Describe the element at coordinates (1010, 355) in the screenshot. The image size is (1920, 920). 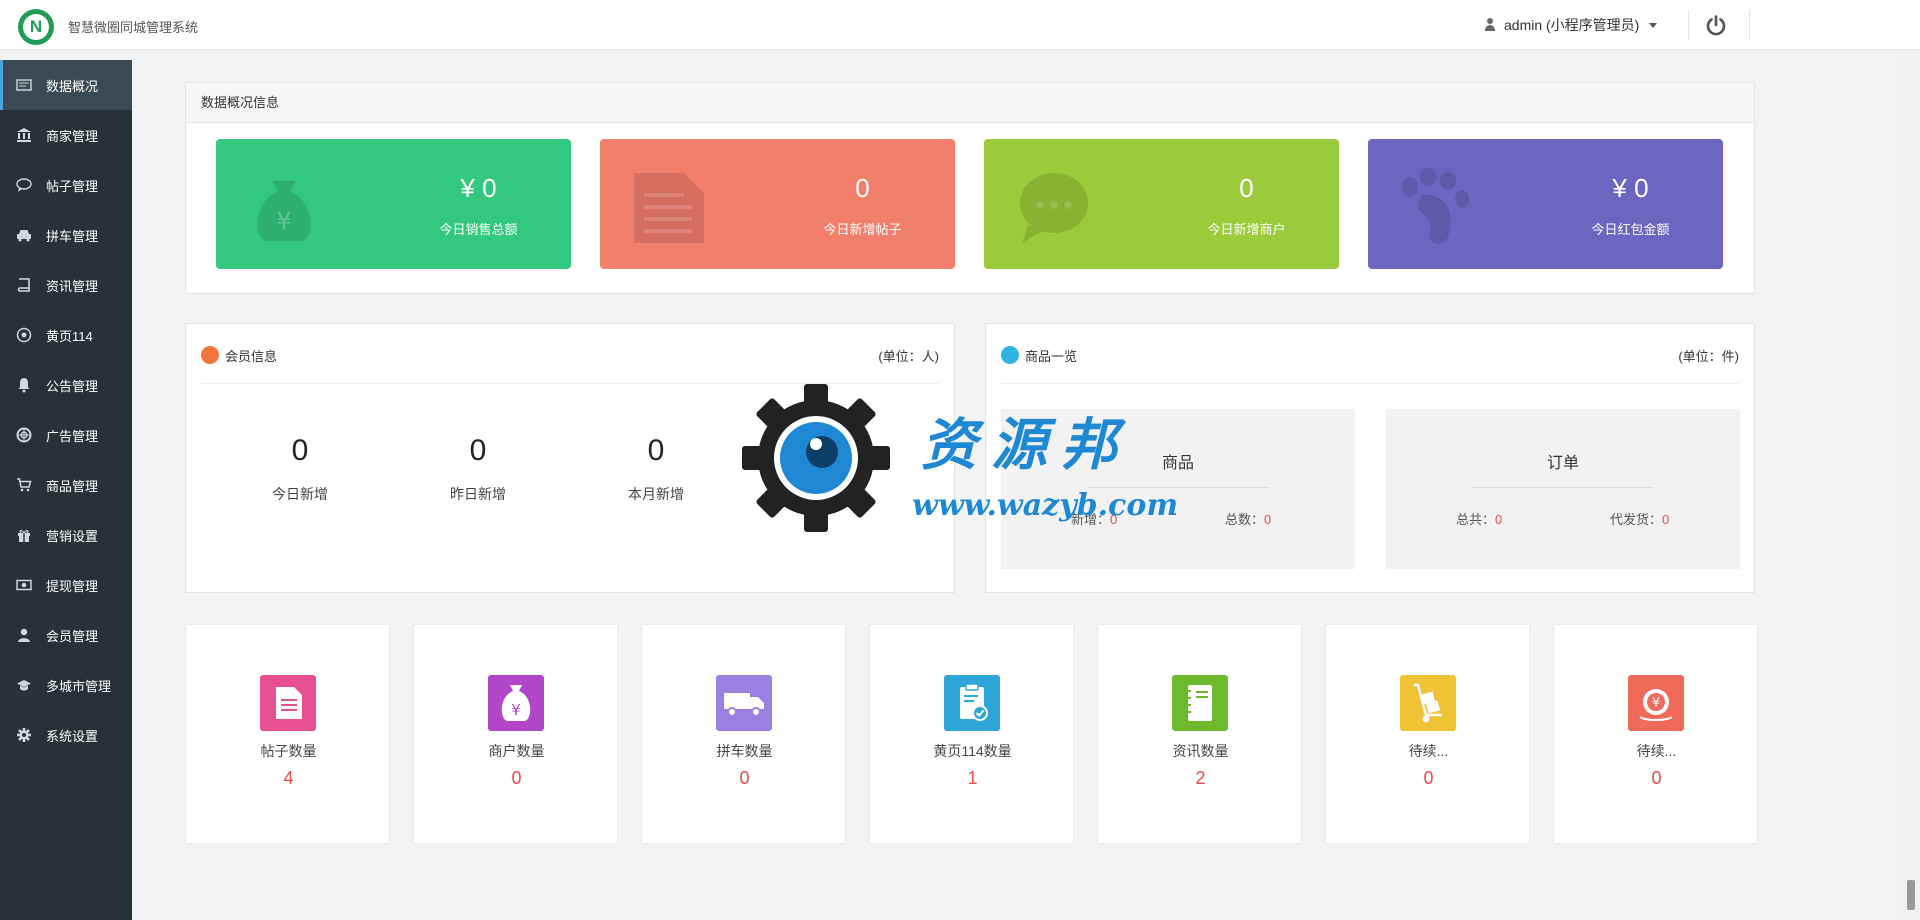
I see `calendar-icon` at that location.